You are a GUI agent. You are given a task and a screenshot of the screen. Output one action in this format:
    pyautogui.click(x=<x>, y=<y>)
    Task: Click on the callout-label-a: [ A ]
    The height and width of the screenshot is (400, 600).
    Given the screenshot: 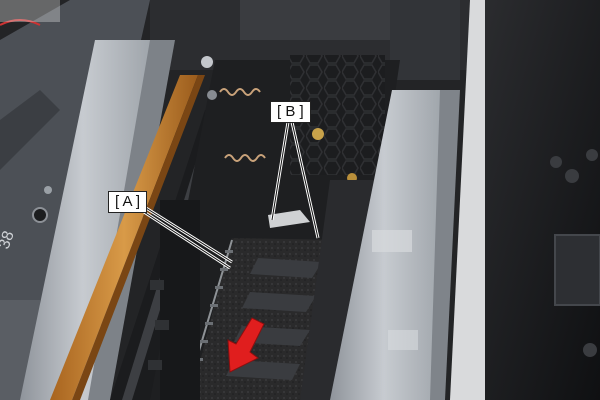 What is the action you would take?
    pyautogui.click(x=128, y=202)
    